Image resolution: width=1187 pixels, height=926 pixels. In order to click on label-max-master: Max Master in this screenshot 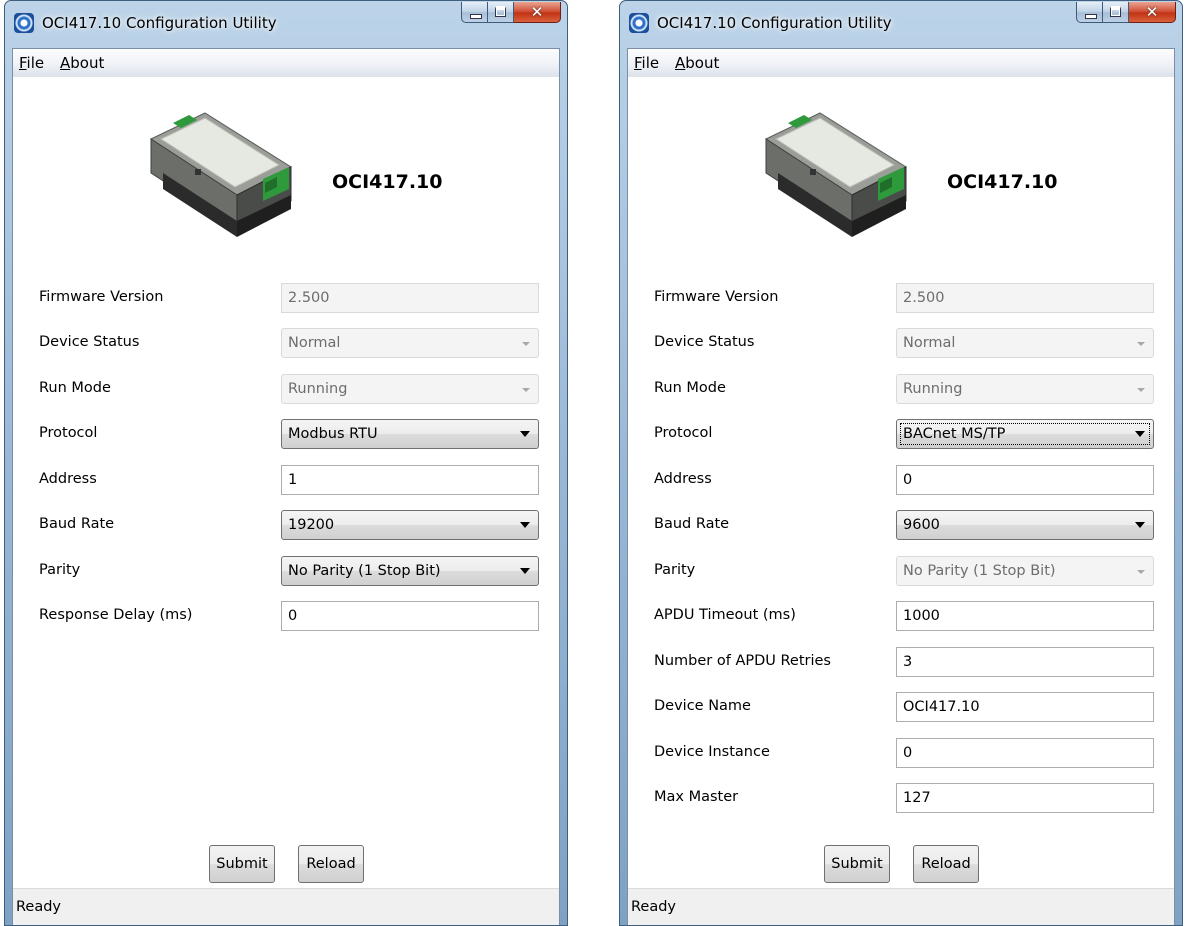, I will do `click(696, 797)`.